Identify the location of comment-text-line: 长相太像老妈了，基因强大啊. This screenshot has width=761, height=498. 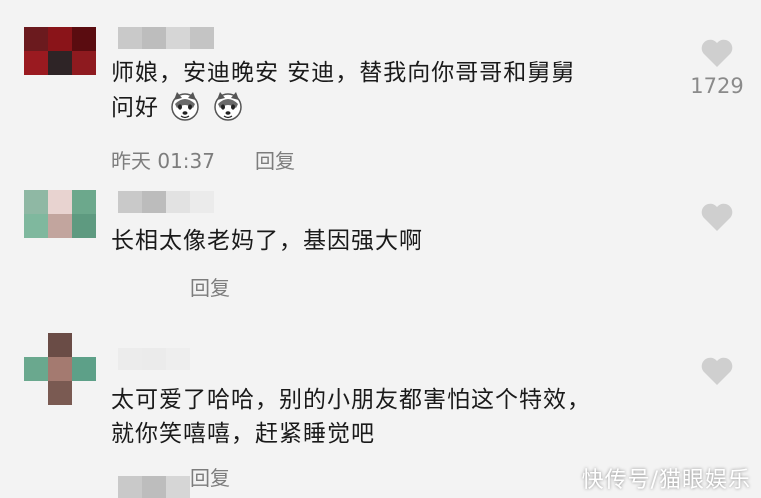
(267, 241).